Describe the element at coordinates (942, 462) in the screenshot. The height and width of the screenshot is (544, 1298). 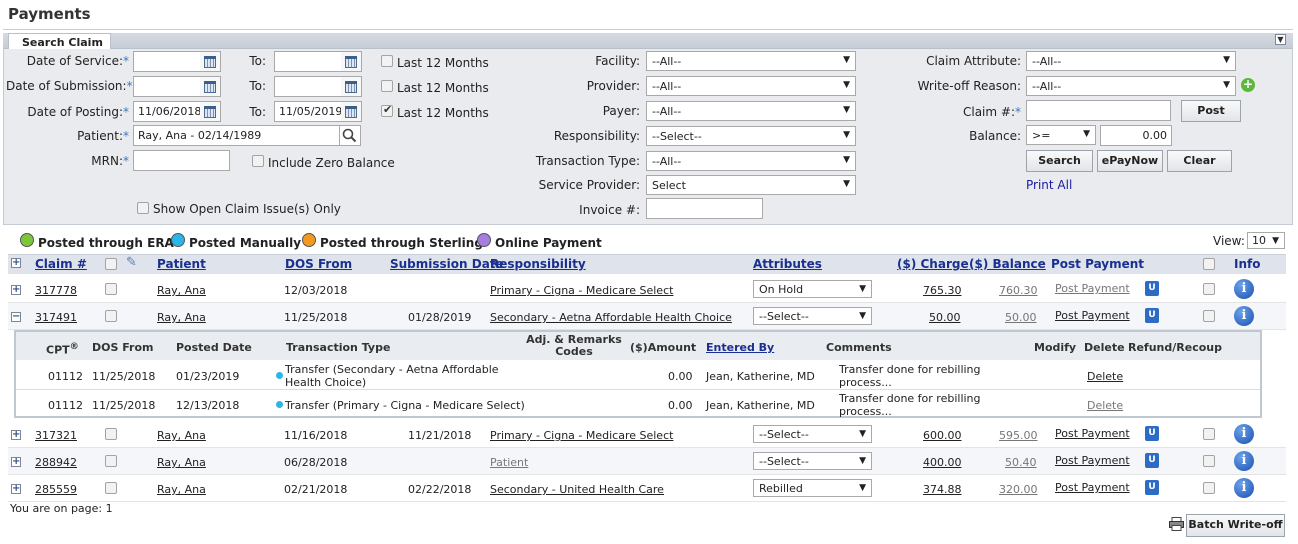
I see `charge-link: 400.00` at that location.